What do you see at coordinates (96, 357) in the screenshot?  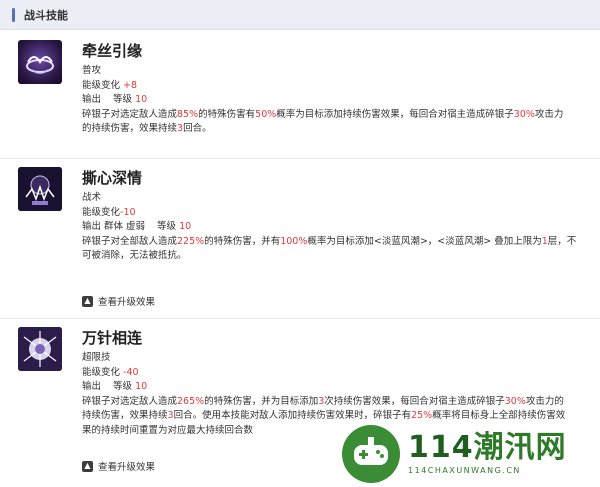 I see `skill-type: 超限技` at bounding box center [96, 357].